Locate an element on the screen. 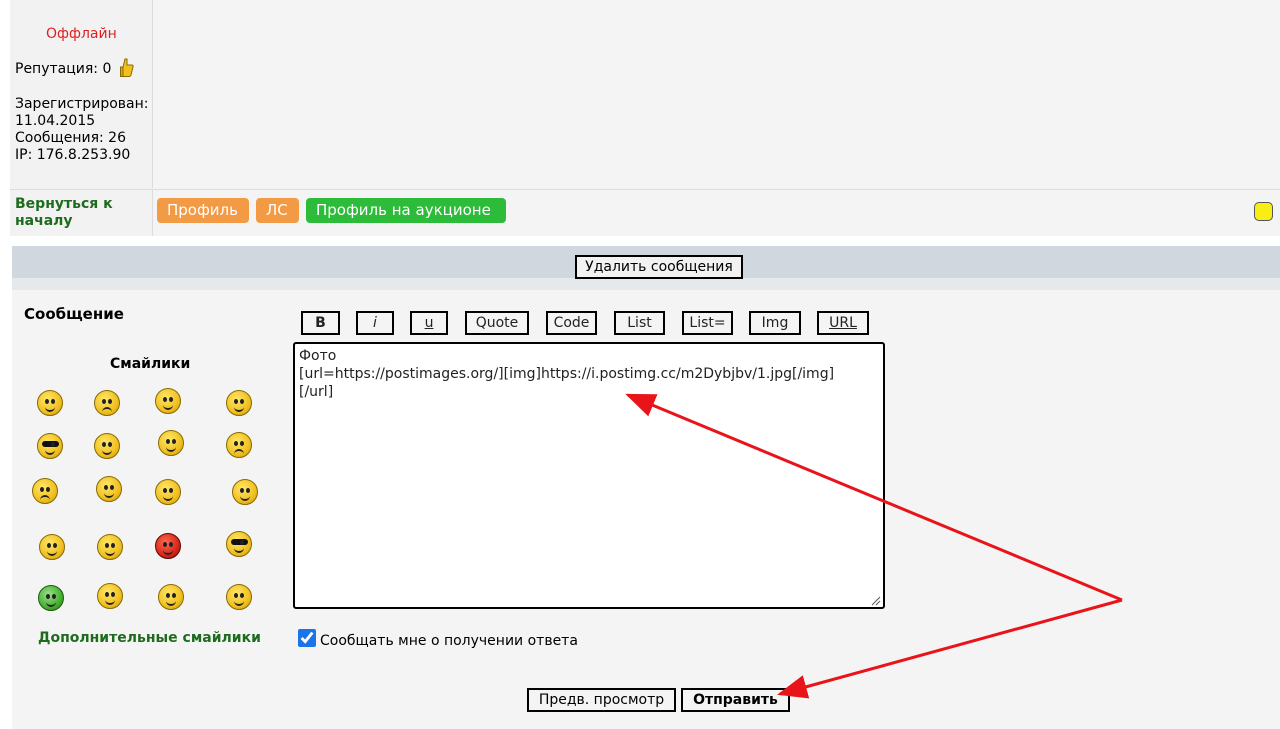  registered-label: Зарегистрирован: is located at coordinates (82, 104).